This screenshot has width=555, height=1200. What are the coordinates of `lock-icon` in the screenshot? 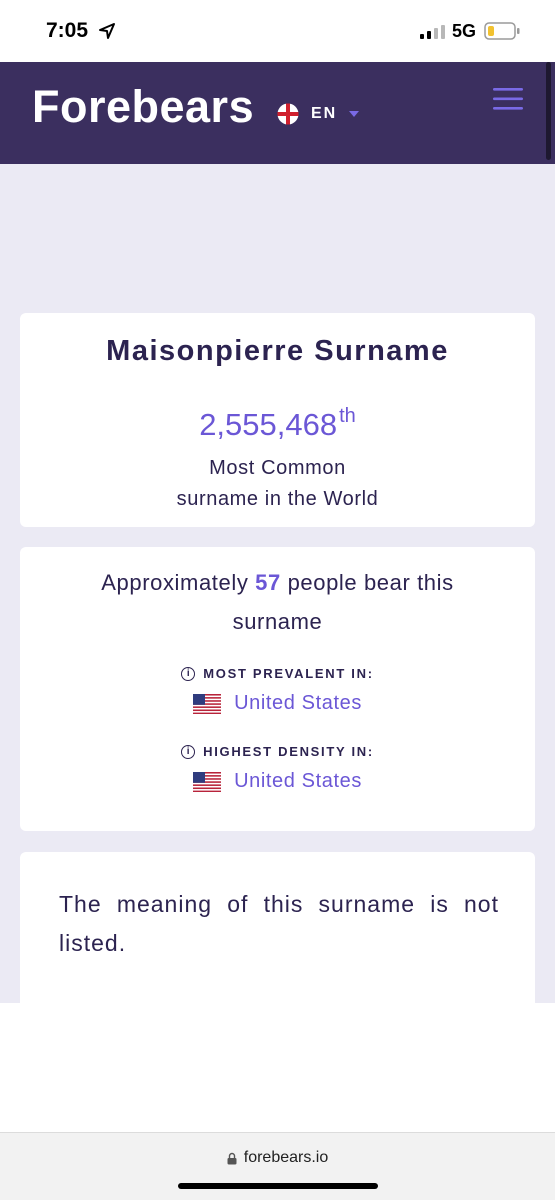 It's located at (232, 1158).